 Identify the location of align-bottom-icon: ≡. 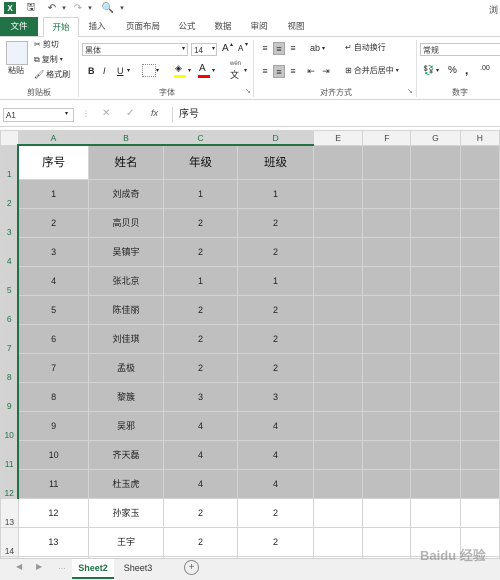
(293, 48).